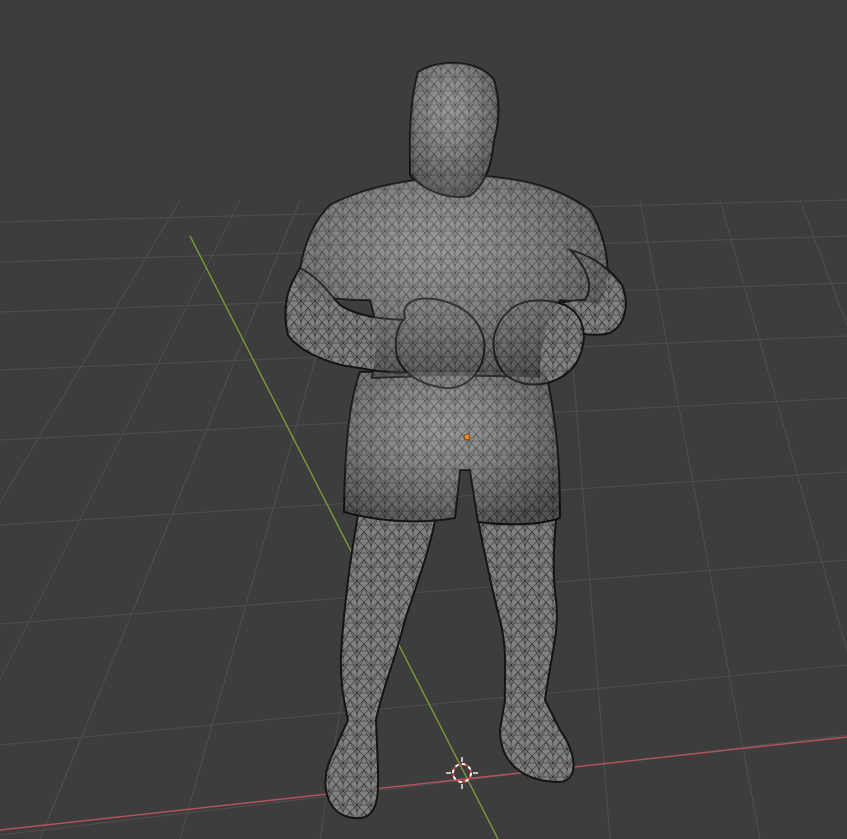 The height and width of the screenshot is (839, 847). Describe the element at coordinates (381, 667) in the screenshot. I see `mesh-left-leg` at that location.